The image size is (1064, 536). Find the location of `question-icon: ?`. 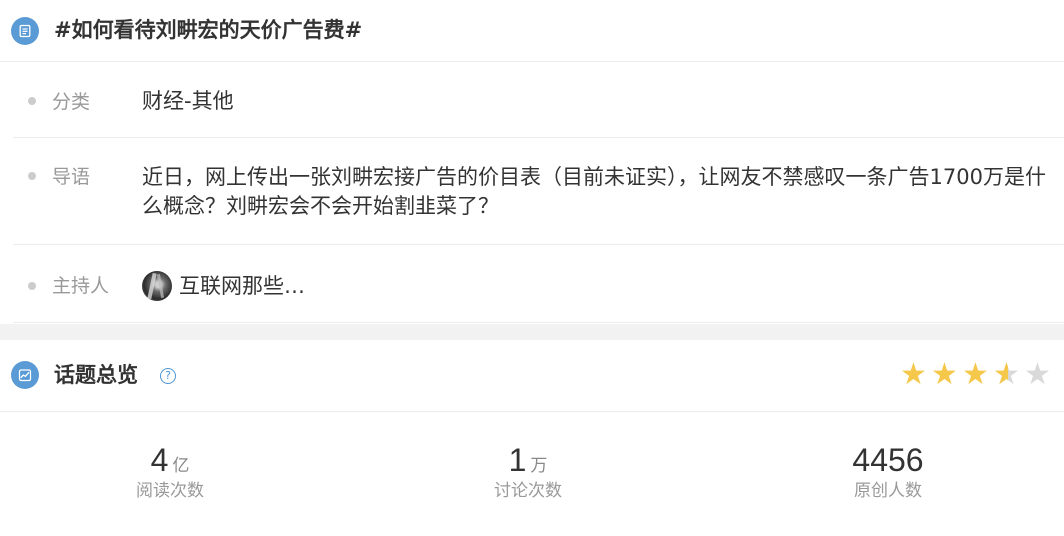

question-icon: ? is located at coordinates (168, 376).